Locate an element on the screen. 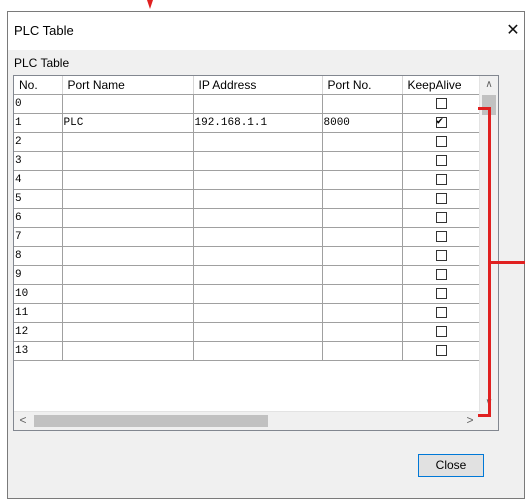 Image resolution: width=525 pixels, height=499 pixels. port-name-cell: PLC is located at coordinates (128, 123).